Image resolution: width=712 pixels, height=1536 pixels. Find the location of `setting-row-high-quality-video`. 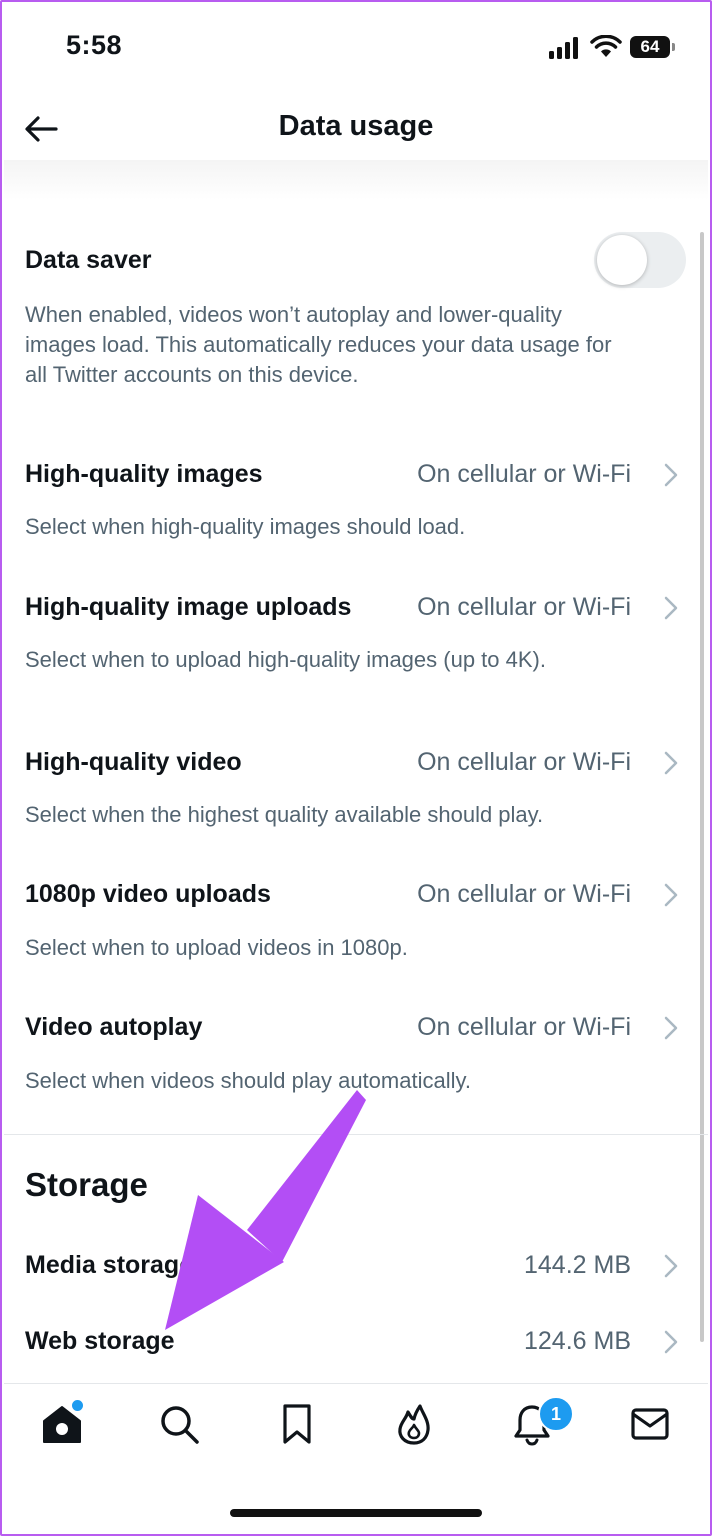

setting-row-high-quality-video is located at coordinates (349, 788).